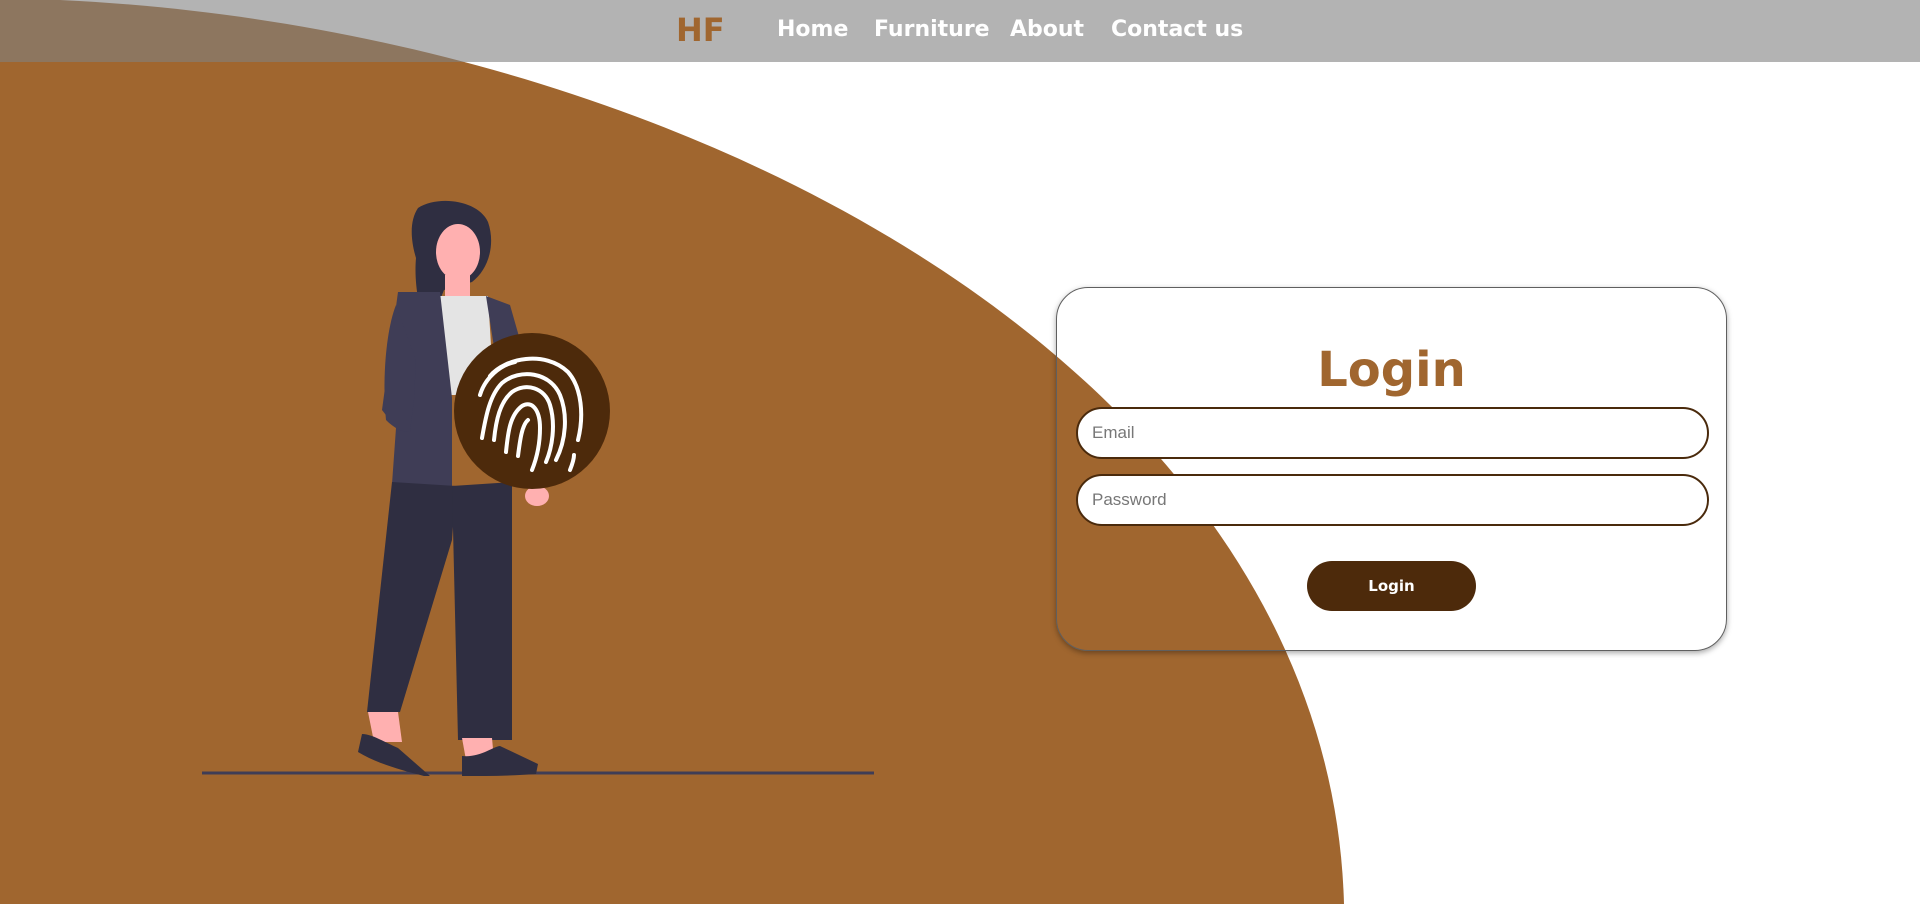 This screenshot has height=904, width=1920. What do you see at coordinates (812, 30) in the screenshot?
I see `nav-link-home: Home` at bounding box center [812, 30].